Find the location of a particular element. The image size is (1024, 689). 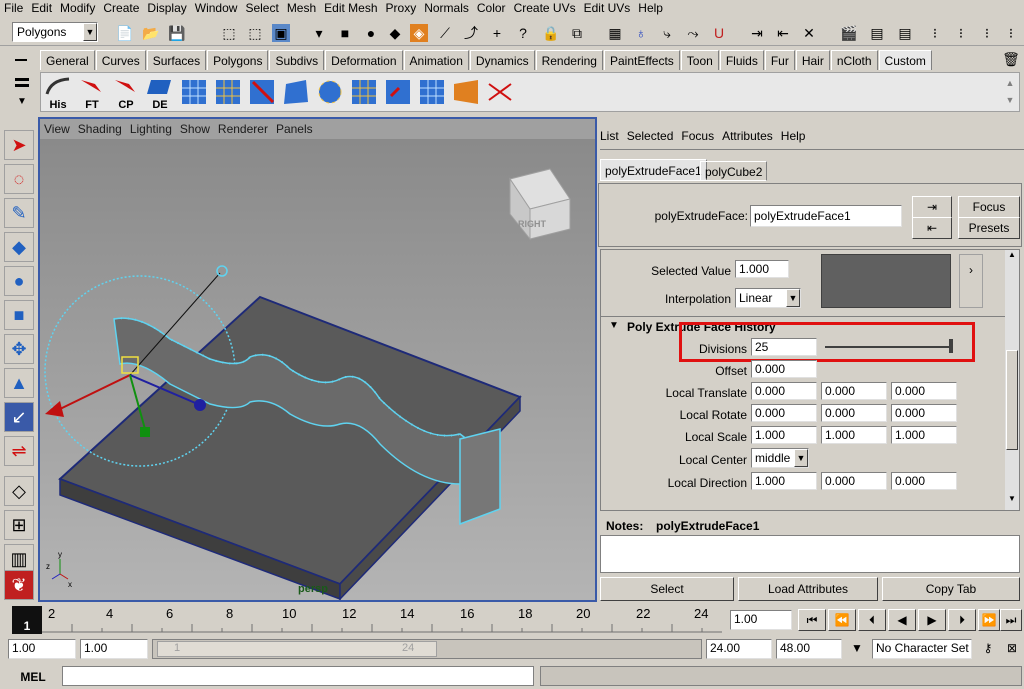

local-rotate-y: 0.000 is located at coordinates (854, 413).